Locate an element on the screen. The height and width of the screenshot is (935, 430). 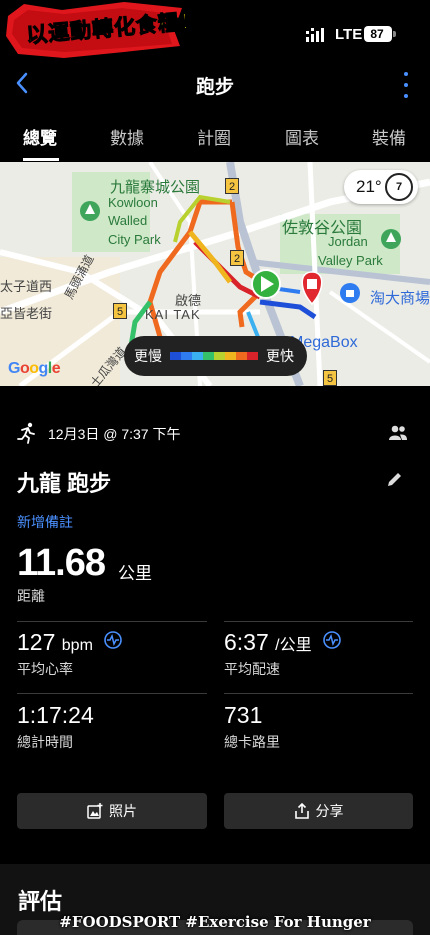
pencil-icon is located at coordinates (395, 479).